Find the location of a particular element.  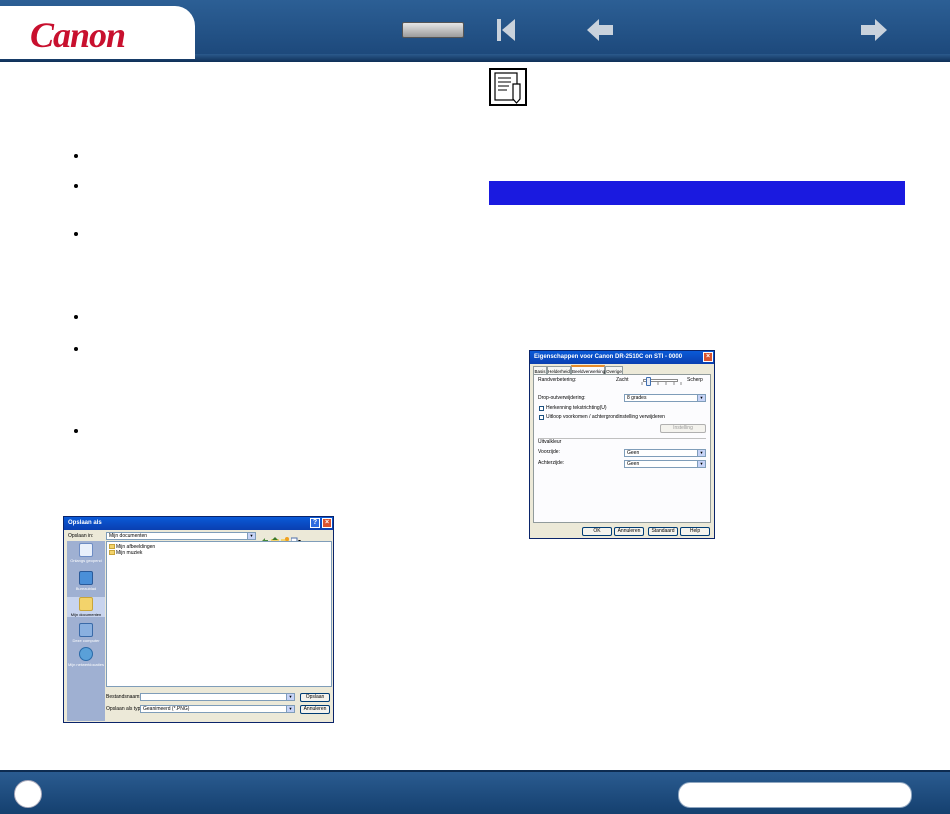

dropout-select: 8 grades ▼ is located at coordinates (665, 398).